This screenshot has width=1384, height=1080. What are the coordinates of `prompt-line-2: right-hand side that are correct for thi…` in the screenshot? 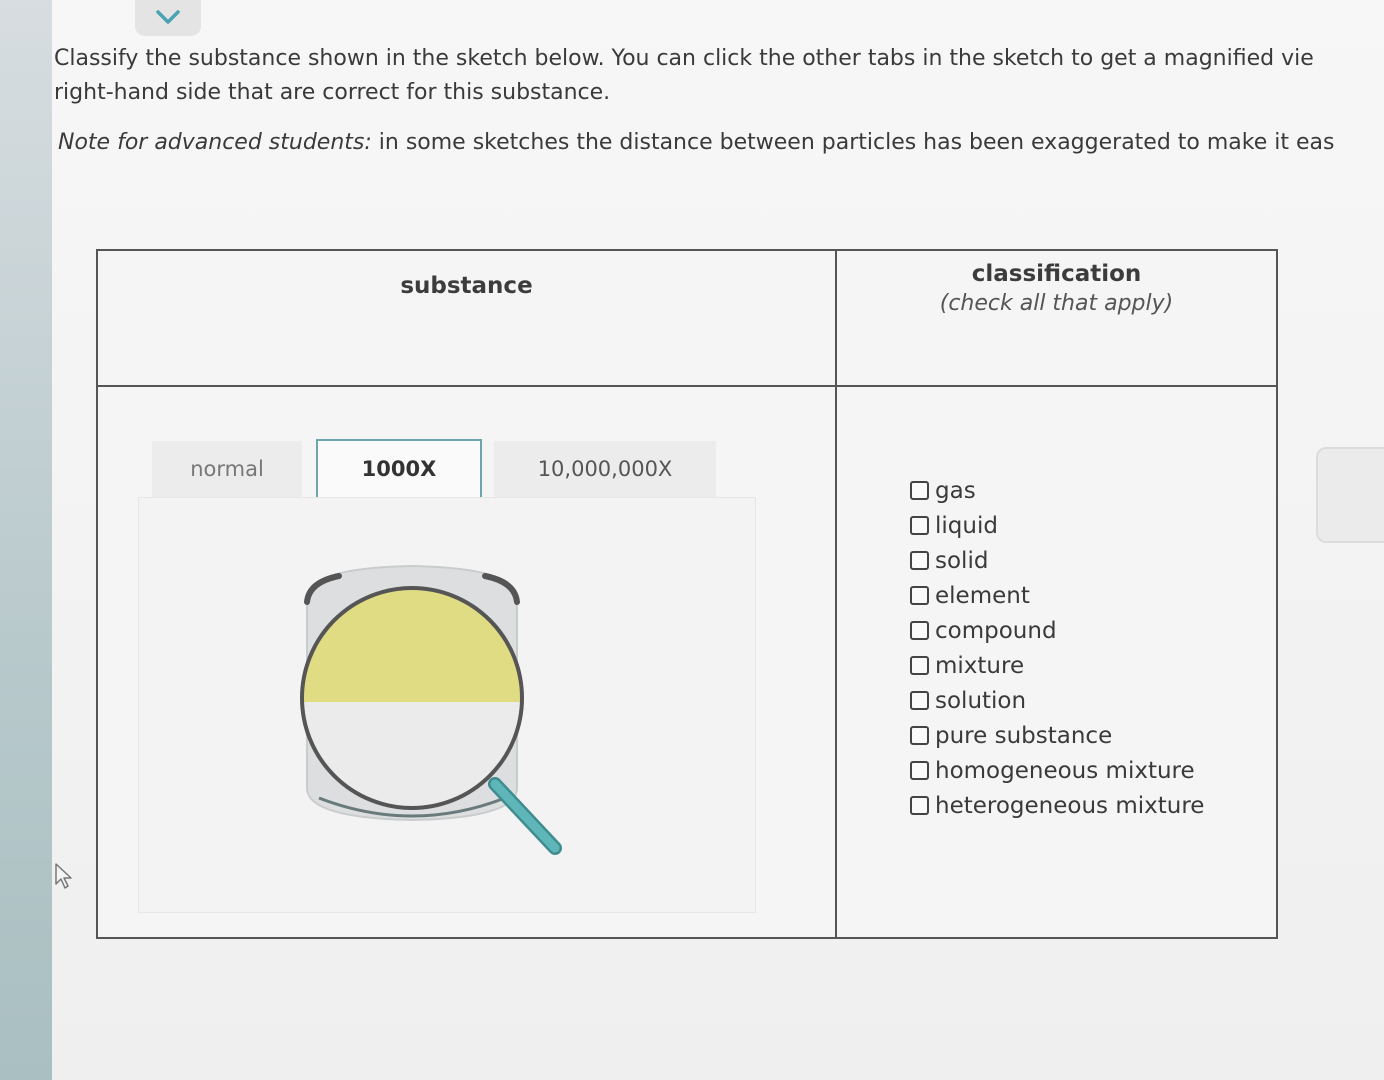 It's located at (332, 92).